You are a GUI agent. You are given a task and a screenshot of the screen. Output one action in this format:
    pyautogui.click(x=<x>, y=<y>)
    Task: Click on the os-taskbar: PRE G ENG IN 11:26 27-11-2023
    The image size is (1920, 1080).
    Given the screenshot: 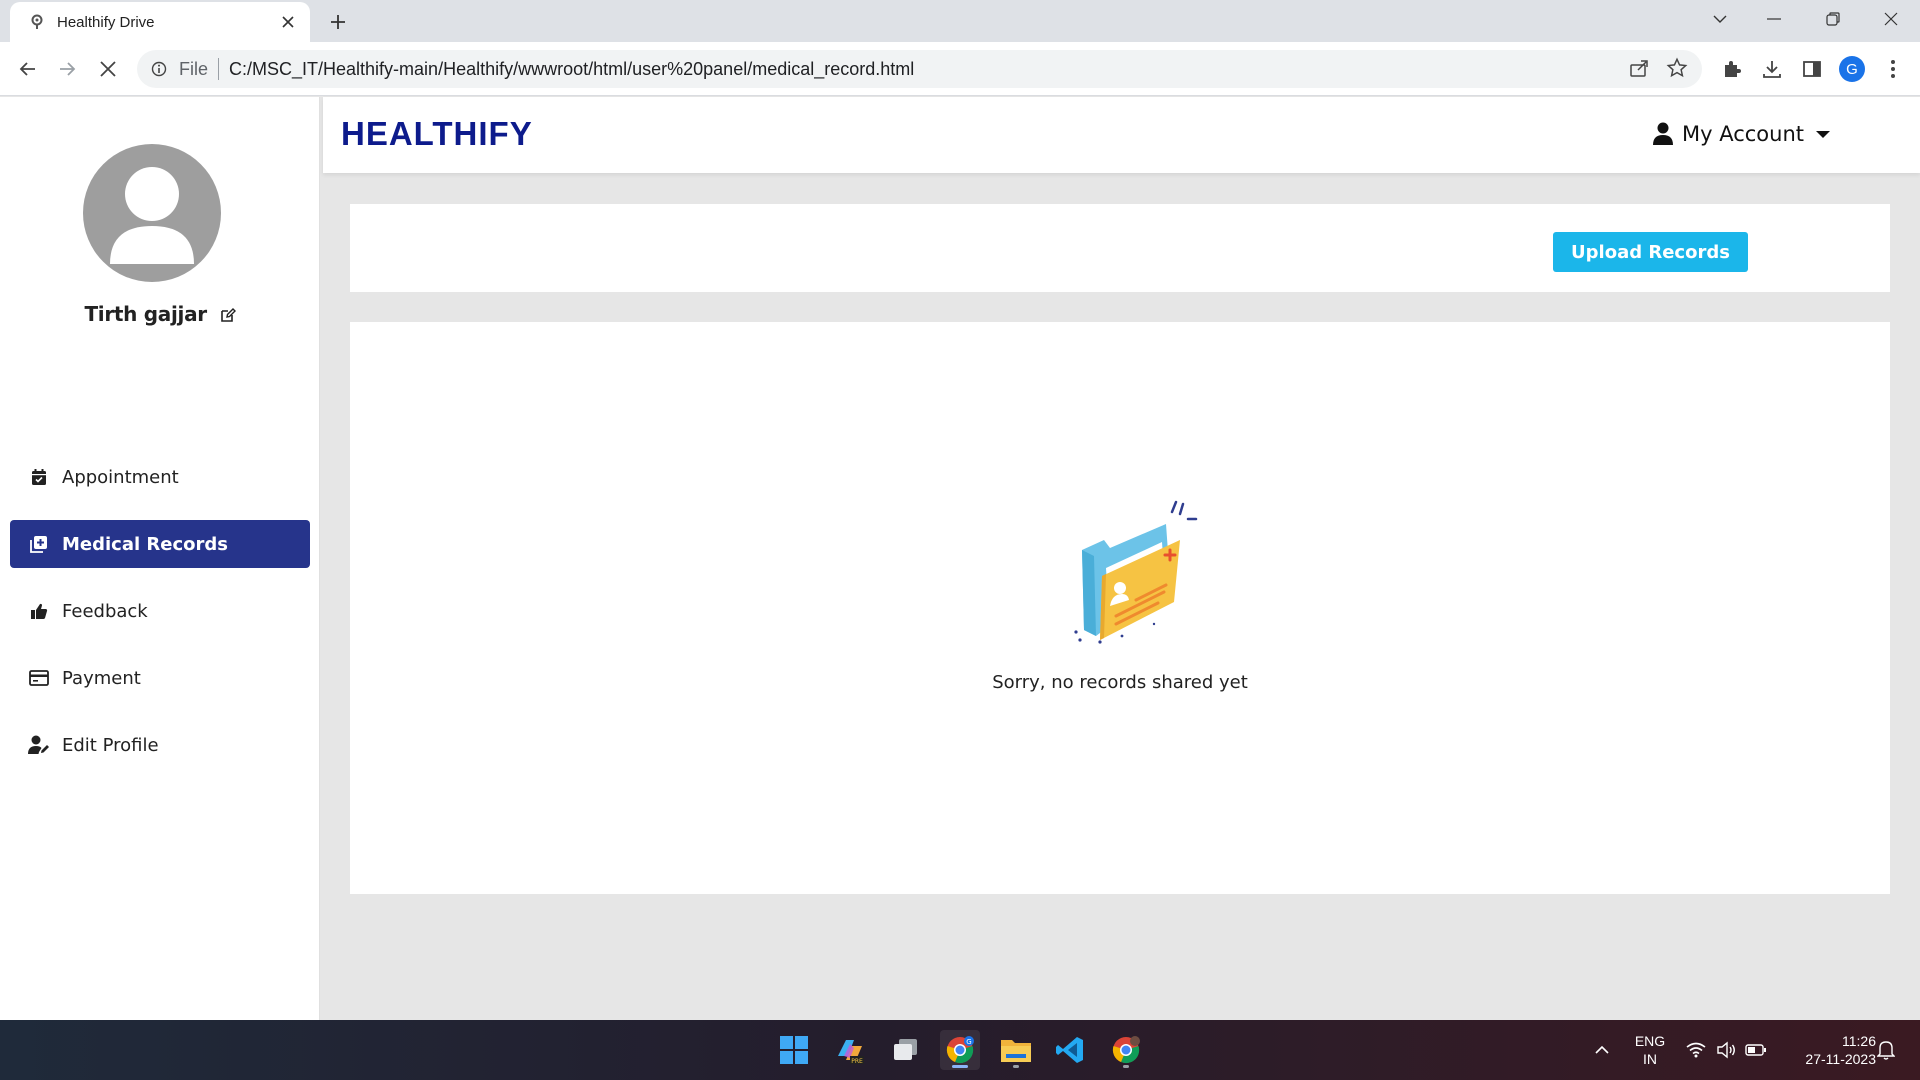 What is the action you would take?
    pyautogui.click(x=960, y=1050)
    